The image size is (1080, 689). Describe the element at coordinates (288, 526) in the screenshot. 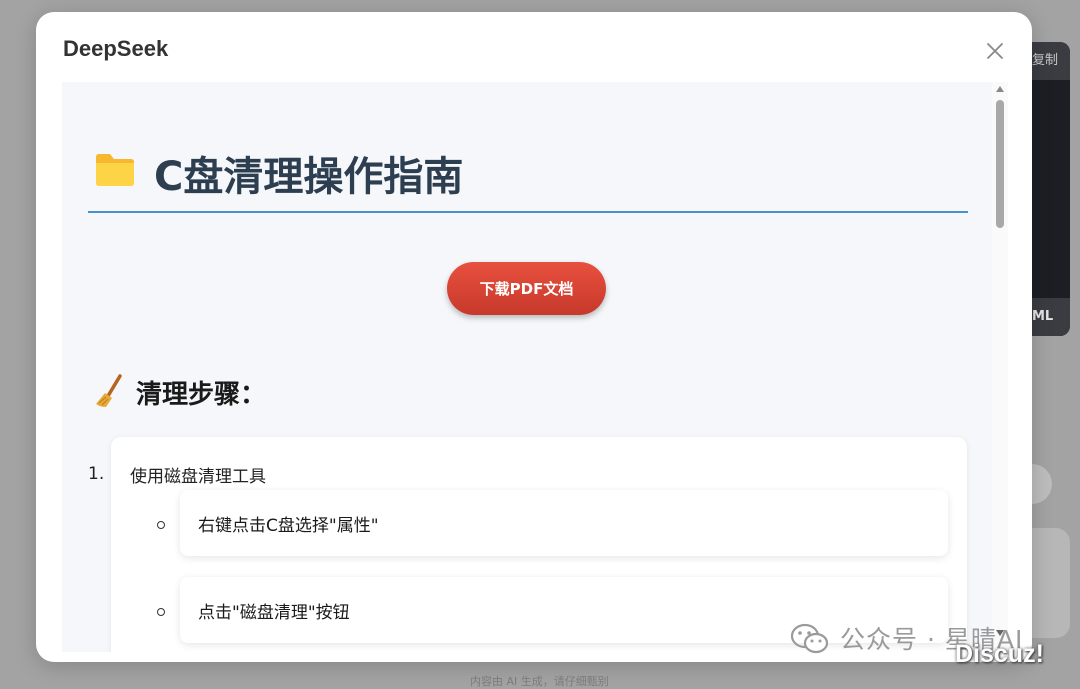

I see `substep-text: 右键点击C盘选择"属性"` at that location.